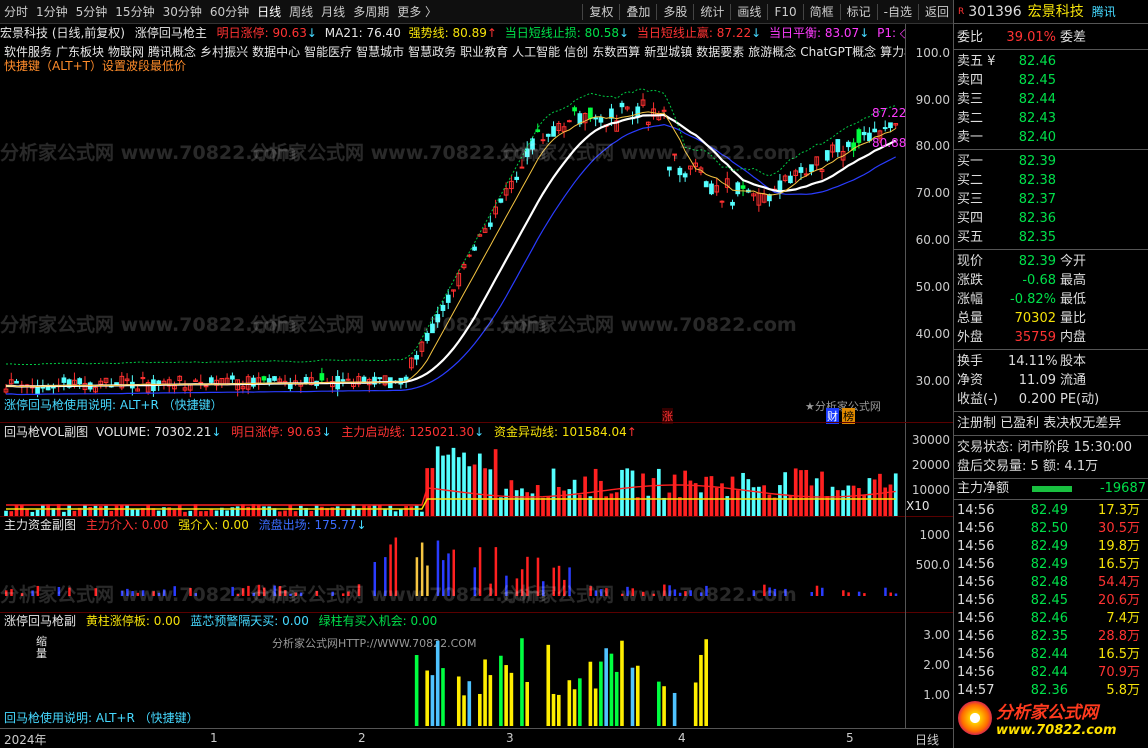 This screenshot has width=1148, height=748. I want to click on tick-price: 82.46, so click(1049, 618).